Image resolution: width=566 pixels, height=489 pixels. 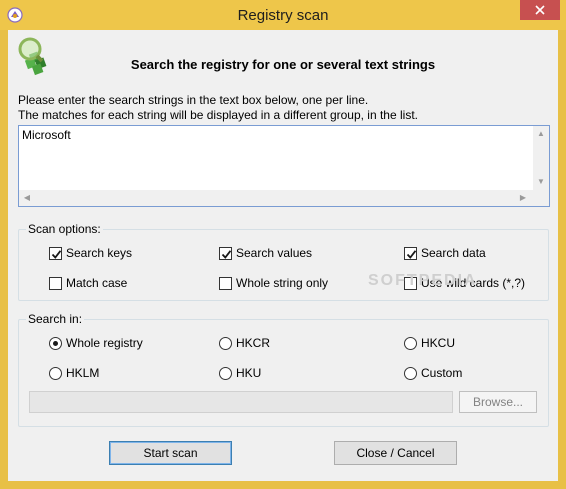 I want to click on search-data-checkbox: Search data, so click(x=445, y=253).